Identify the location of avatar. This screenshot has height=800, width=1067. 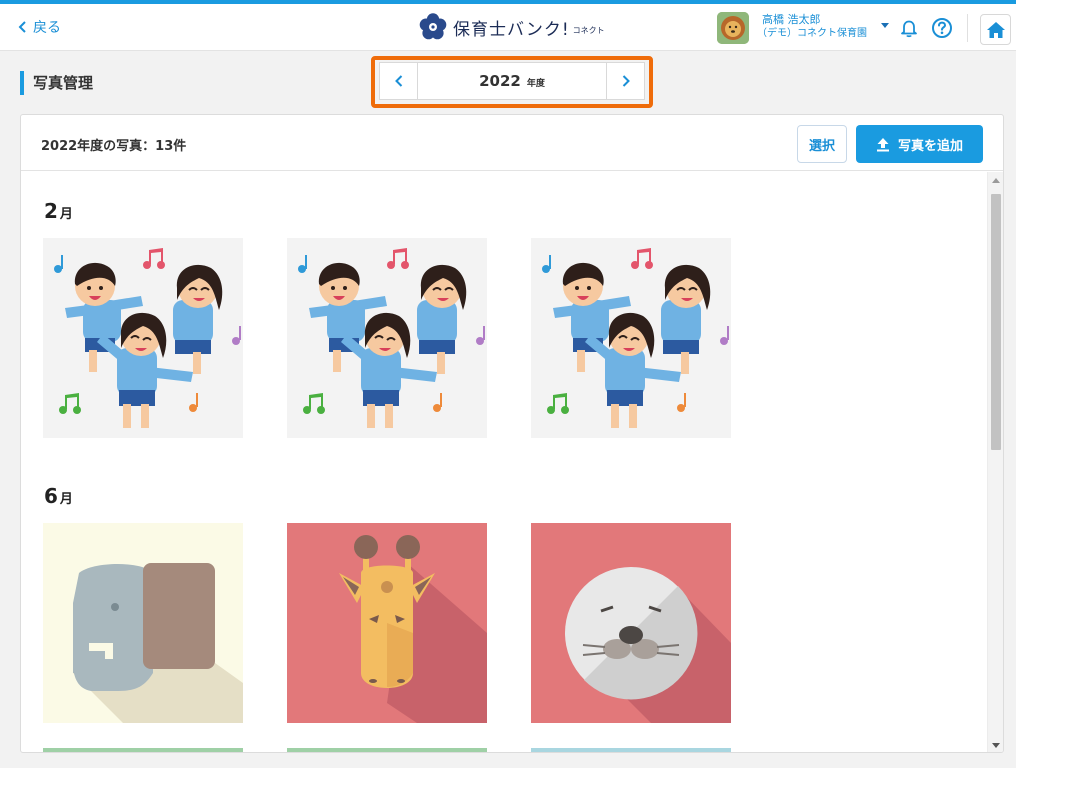
(733, 28).